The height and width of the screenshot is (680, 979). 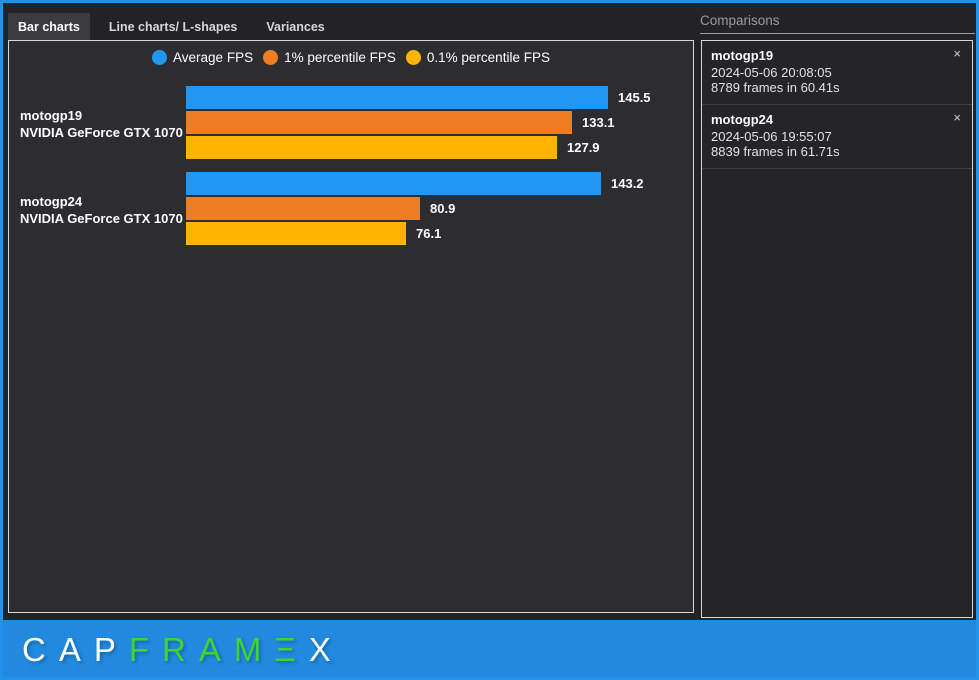 I want to click on group-label: motogp19 NVIDIA GeForce GTX 1070, so click(x=97, y=124).